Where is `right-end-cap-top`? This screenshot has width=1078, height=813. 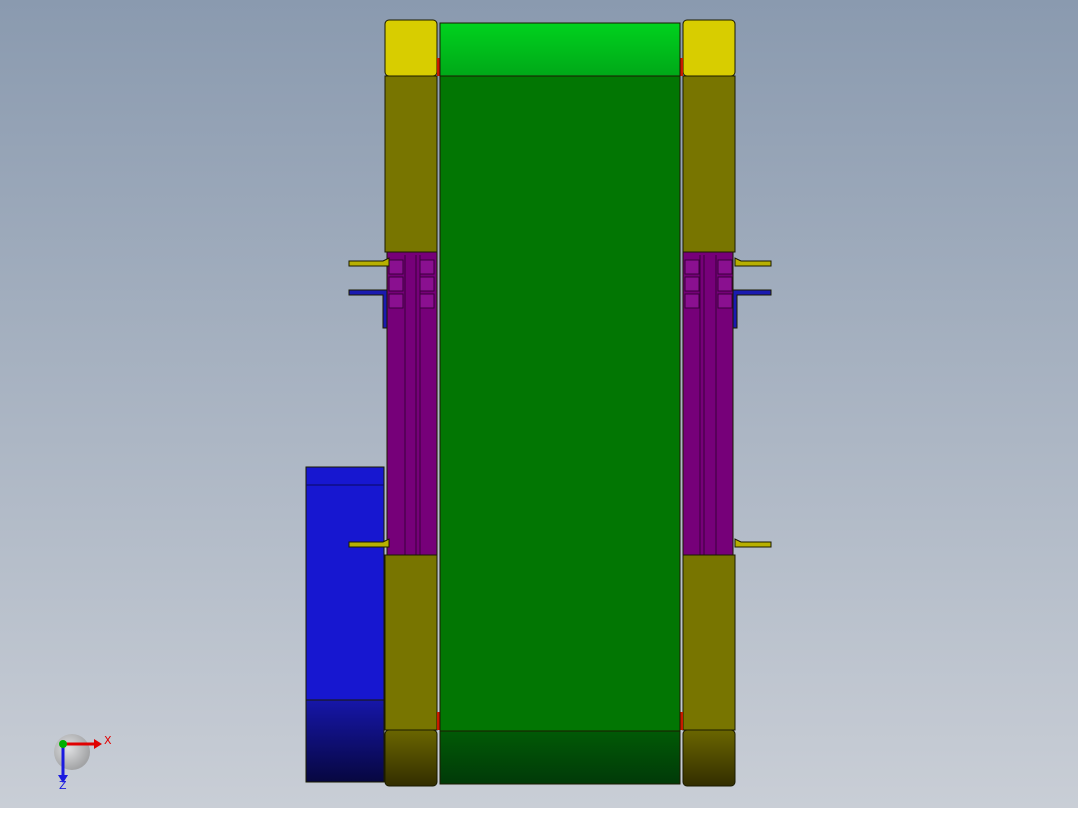
right-end-cap-top is located at coordinates (709, 48).